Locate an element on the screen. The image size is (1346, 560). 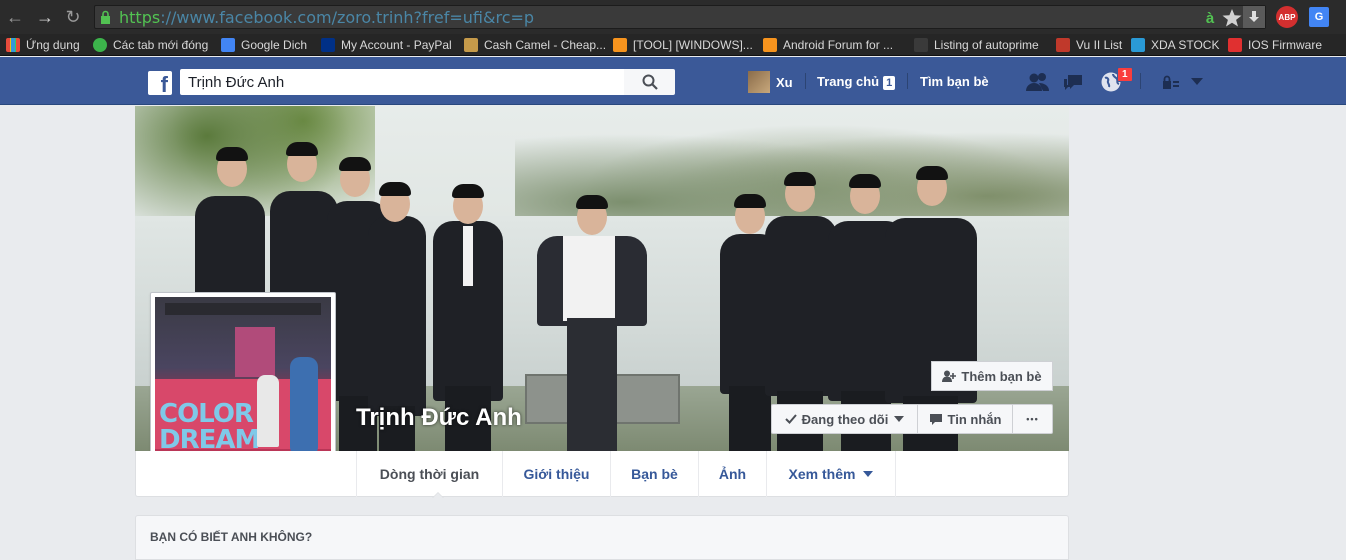
apps-grid-icon is located at coordinates (13, 45).